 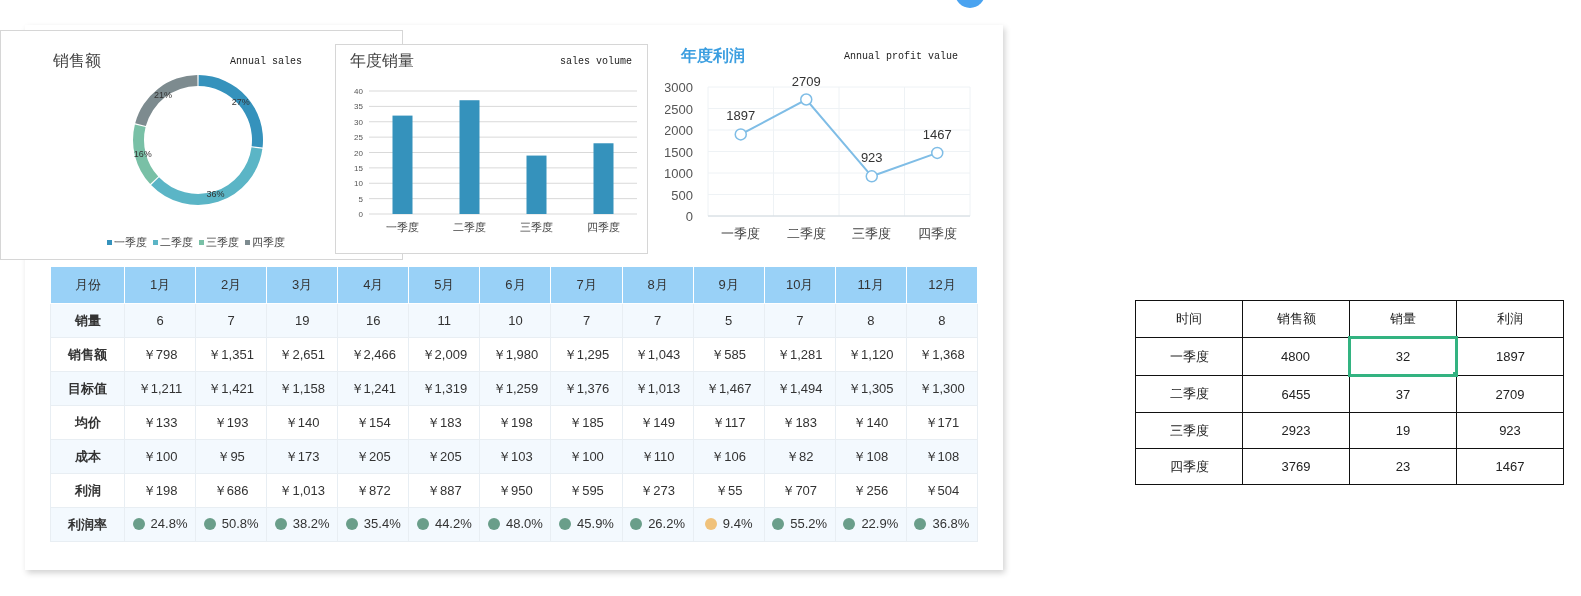 What do you see at coordinates (729, 456) in the screenshot?
I see `table-cell: ￥106` at bounding box center [729, 456].